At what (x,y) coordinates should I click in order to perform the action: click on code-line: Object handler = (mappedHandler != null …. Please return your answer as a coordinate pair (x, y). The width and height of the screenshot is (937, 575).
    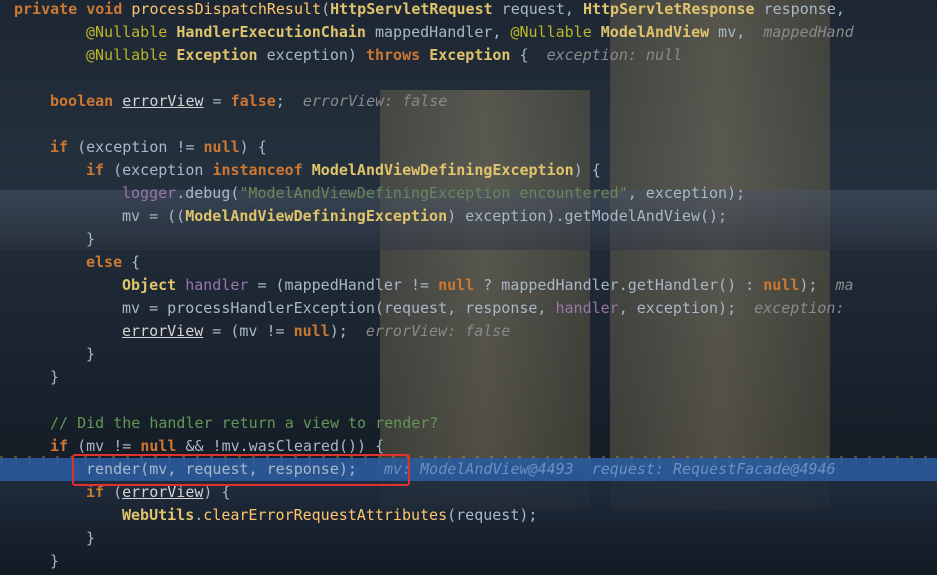
    Looking at the image, I should click on (488, 285).